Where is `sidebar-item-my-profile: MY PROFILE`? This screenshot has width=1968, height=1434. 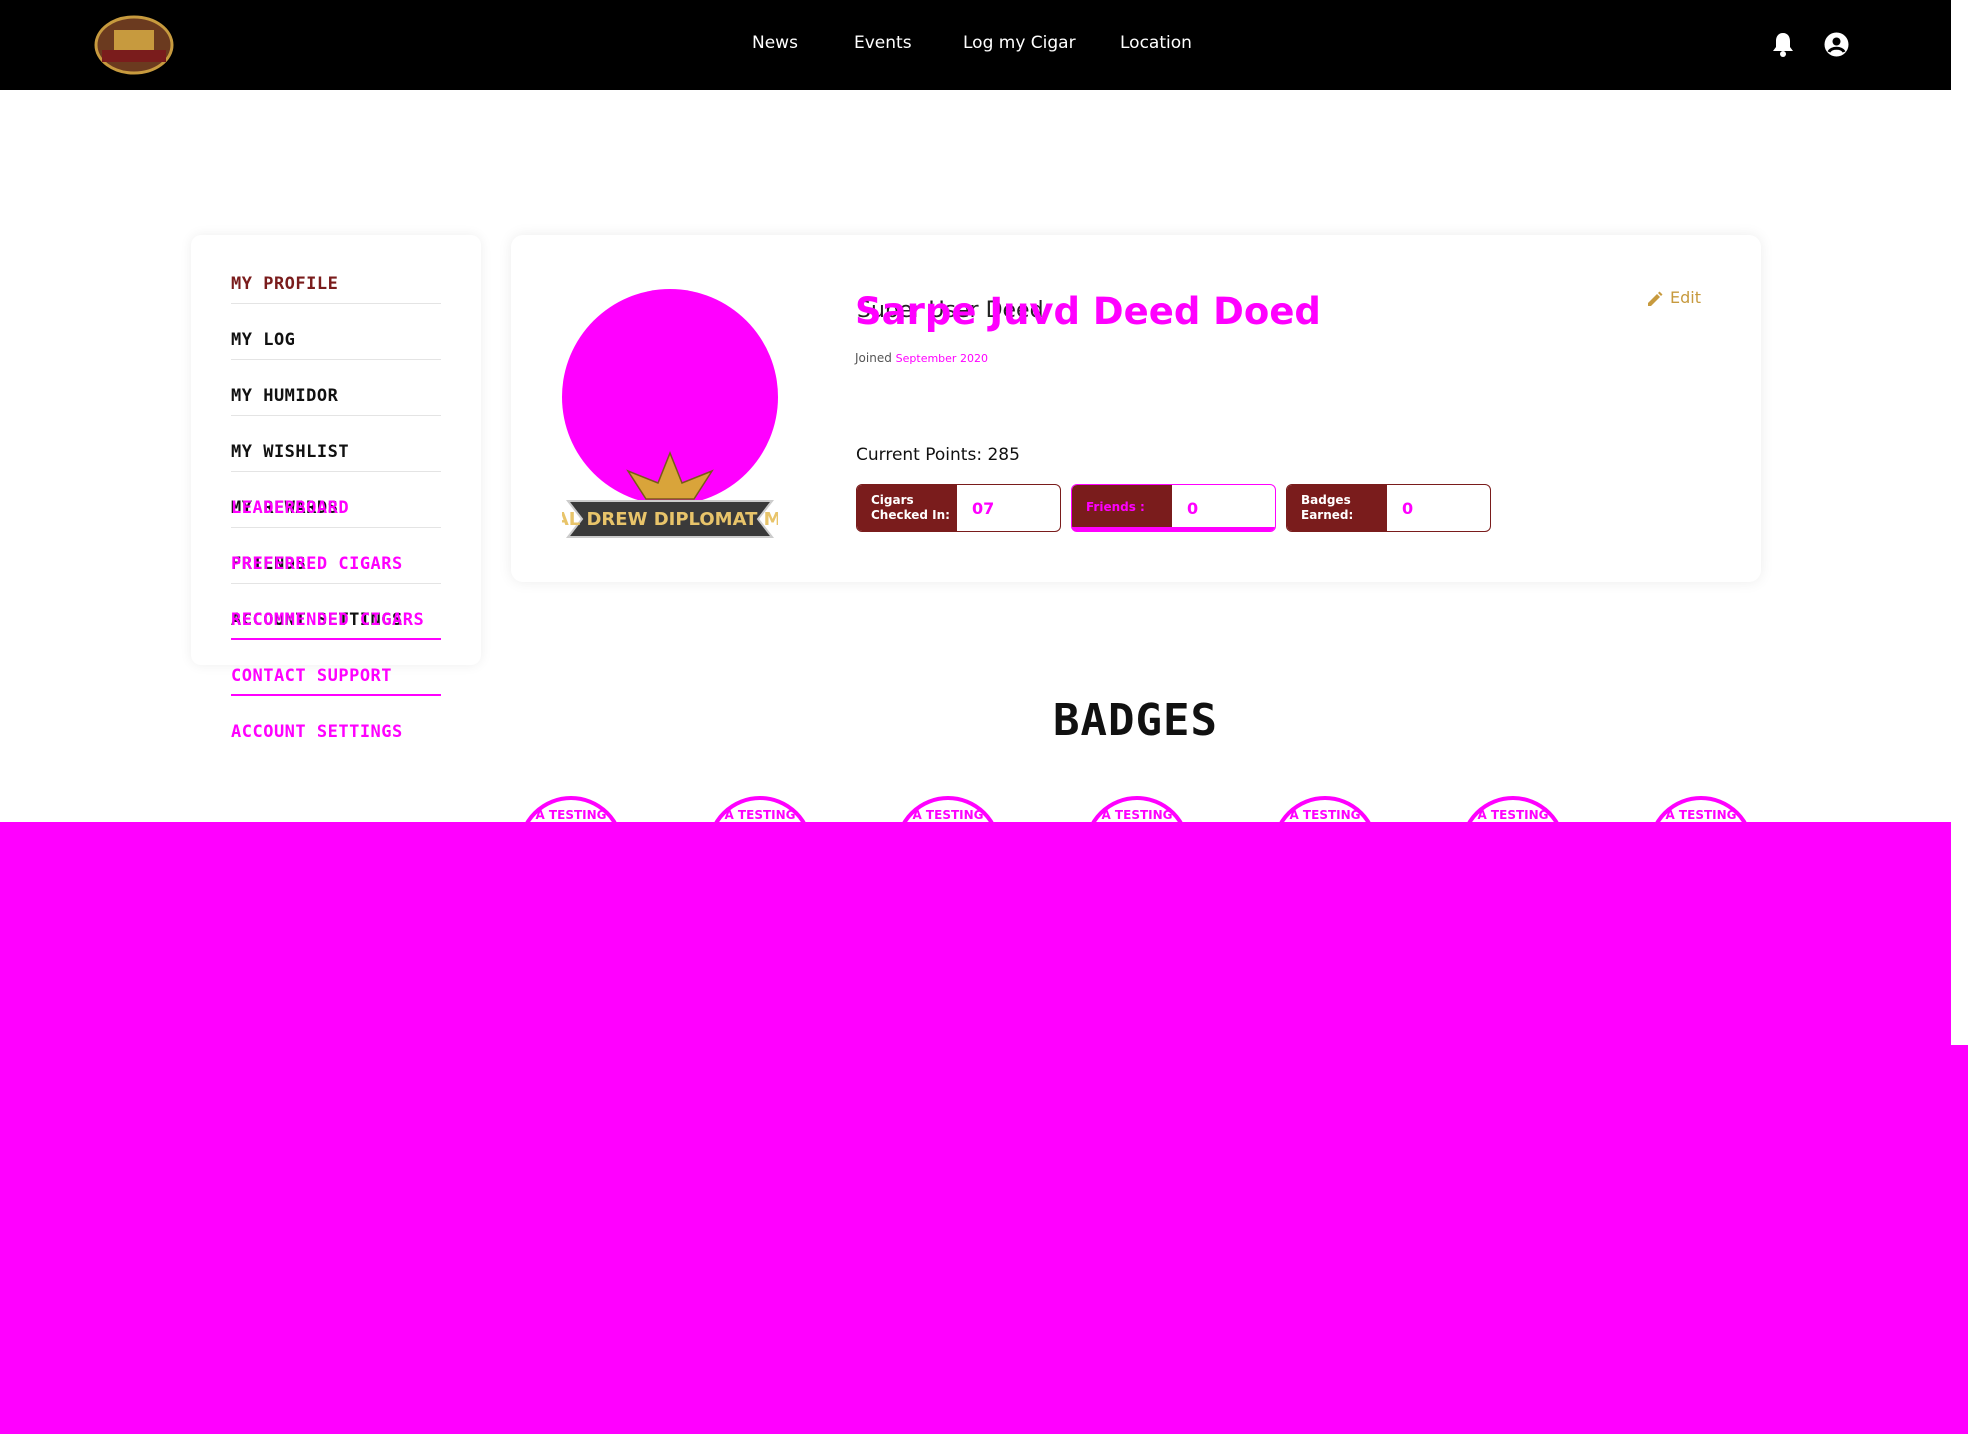 sidebar-item-my-profile: MY PROFILE is located at coordinates (336, 284).